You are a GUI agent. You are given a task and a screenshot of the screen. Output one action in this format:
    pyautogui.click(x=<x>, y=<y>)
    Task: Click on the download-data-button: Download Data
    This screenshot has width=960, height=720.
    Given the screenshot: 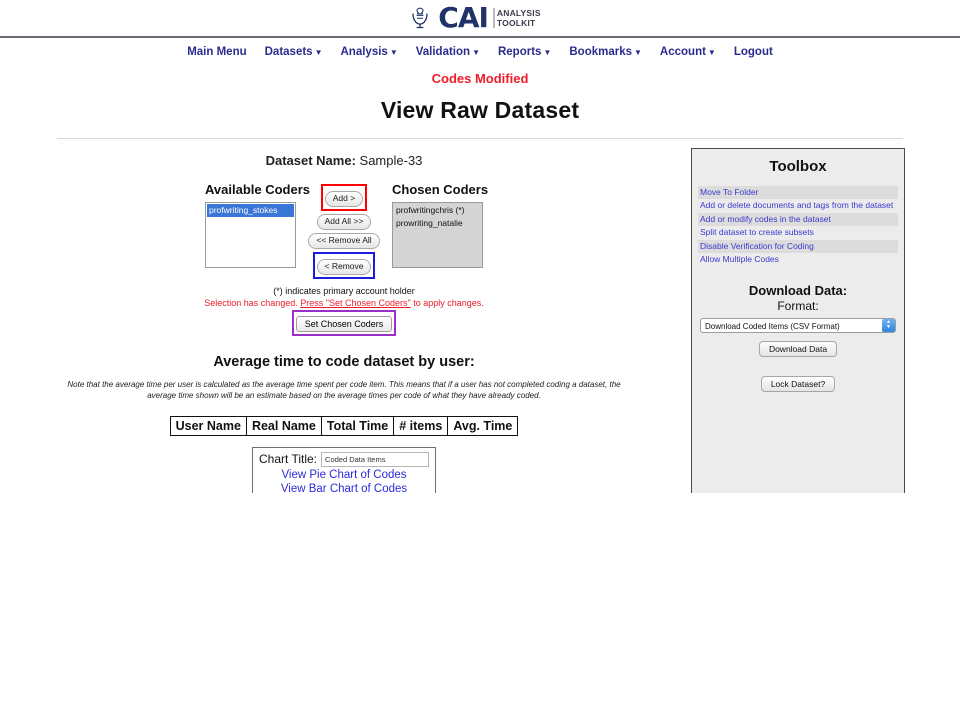 What is the action you would take?
    pyautogui.click(x=798, y=348)
    